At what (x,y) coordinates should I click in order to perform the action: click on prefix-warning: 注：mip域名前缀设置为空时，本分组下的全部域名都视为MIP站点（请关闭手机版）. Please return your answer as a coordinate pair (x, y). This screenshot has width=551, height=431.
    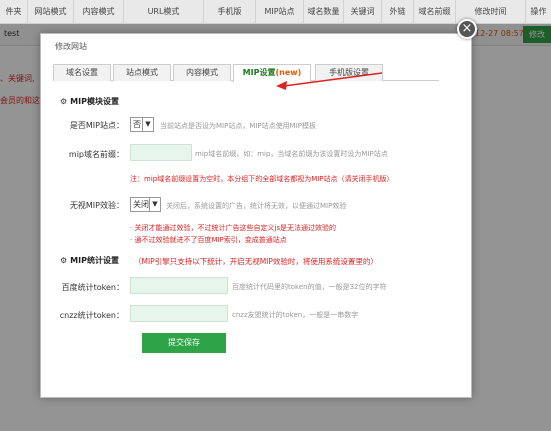
    Looking at the image, I should click on (262, 179).